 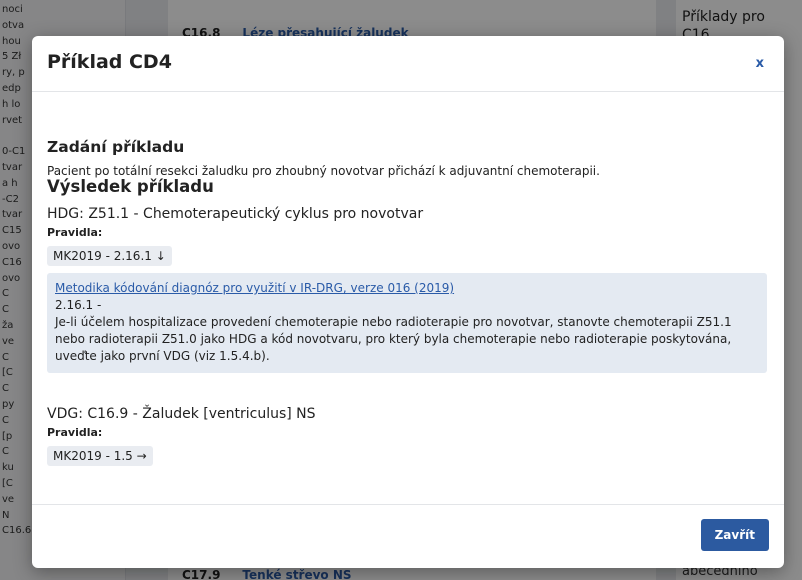 I want to click on close-button: Zavřít, so click(x=734, y=535).